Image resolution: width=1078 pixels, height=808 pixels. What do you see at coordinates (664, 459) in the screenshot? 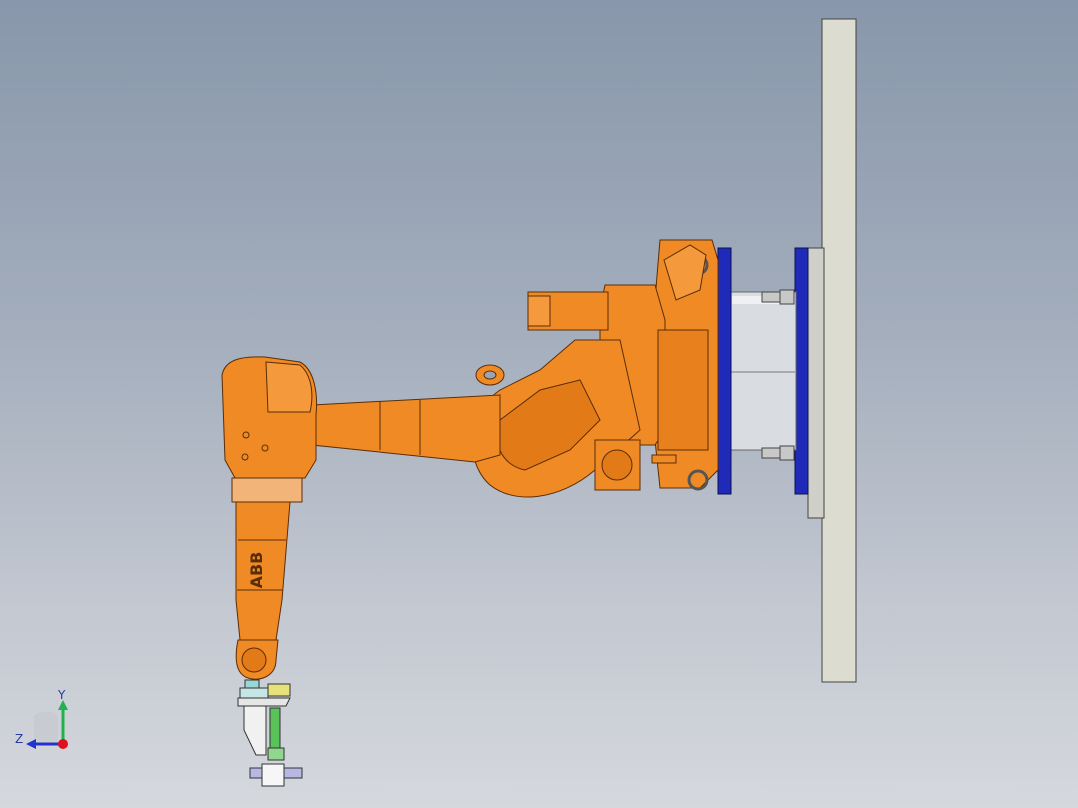
I see `cable-stub` at bounding box center [664, 459].